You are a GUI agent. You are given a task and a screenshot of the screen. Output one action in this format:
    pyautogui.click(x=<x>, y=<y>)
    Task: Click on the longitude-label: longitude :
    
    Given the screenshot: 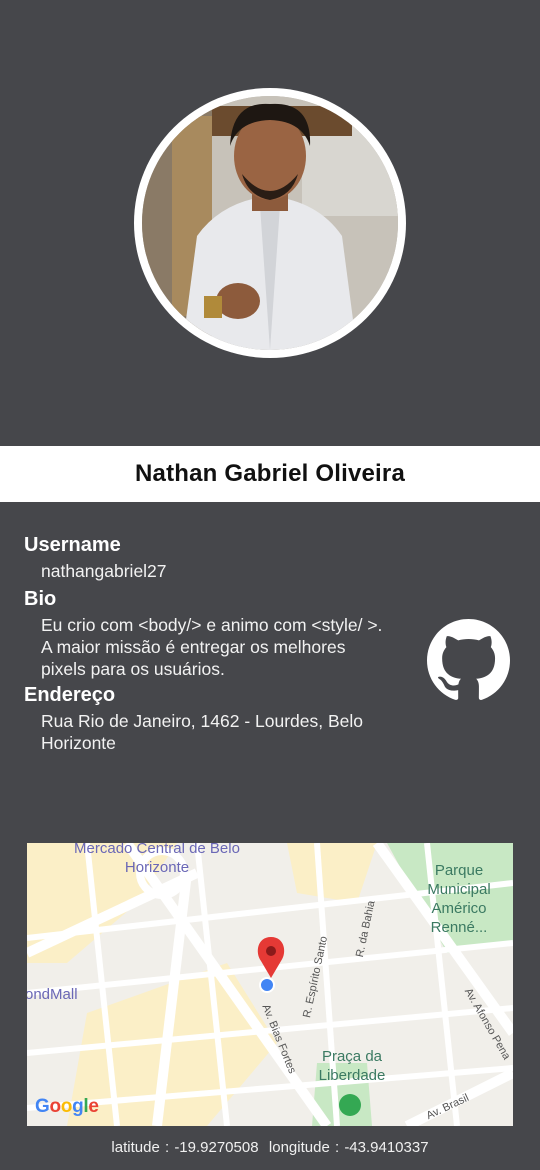 What is the action you would take?
    pyautogui.click(x=304, y=1147)
    